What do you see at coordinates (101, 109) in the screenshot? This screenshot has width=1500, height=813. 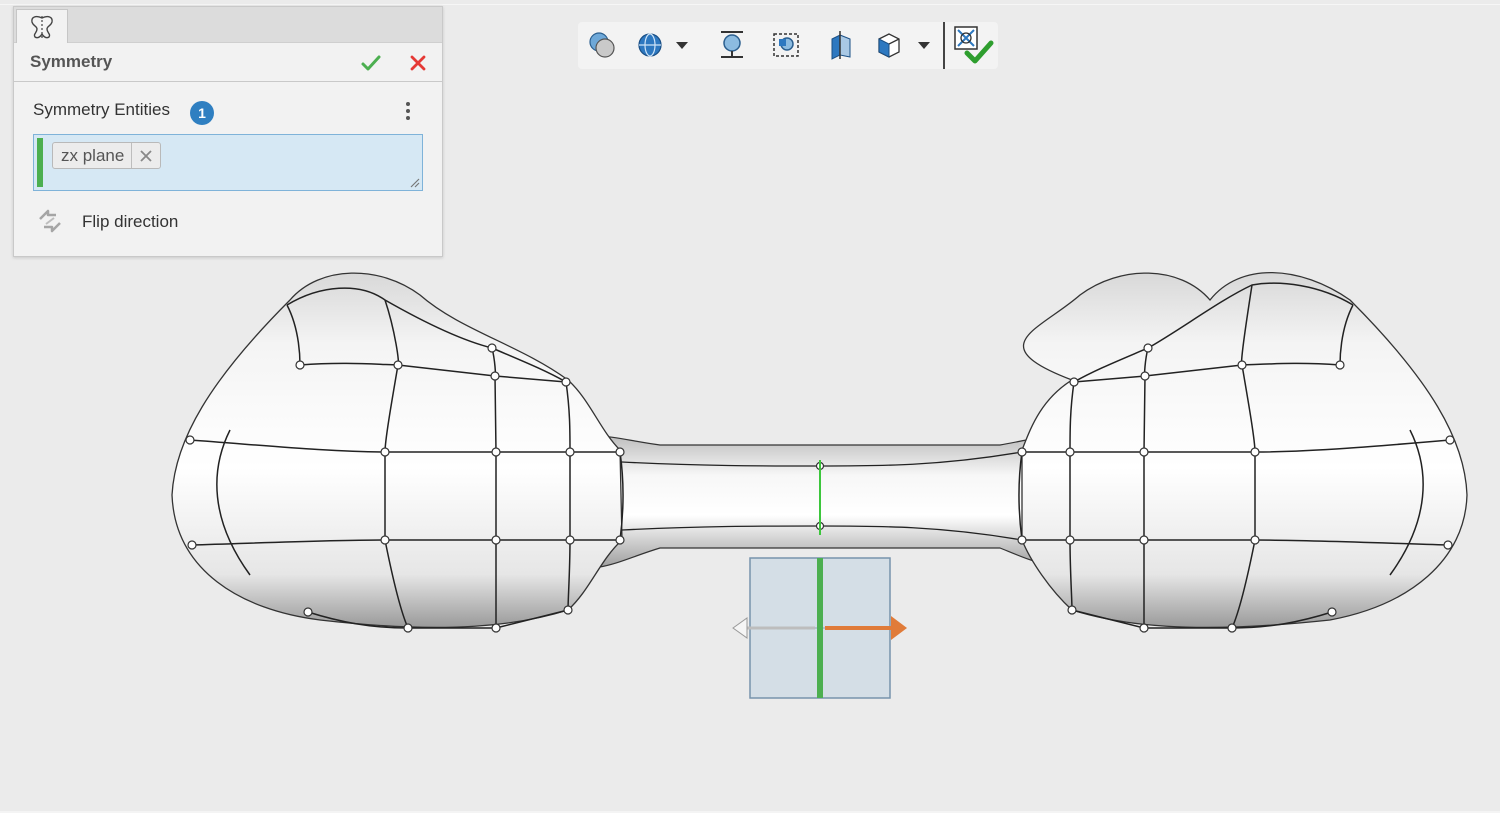 I see `symmetry-entities-label: Symmetry Entities` at bounding box center [101, 109].